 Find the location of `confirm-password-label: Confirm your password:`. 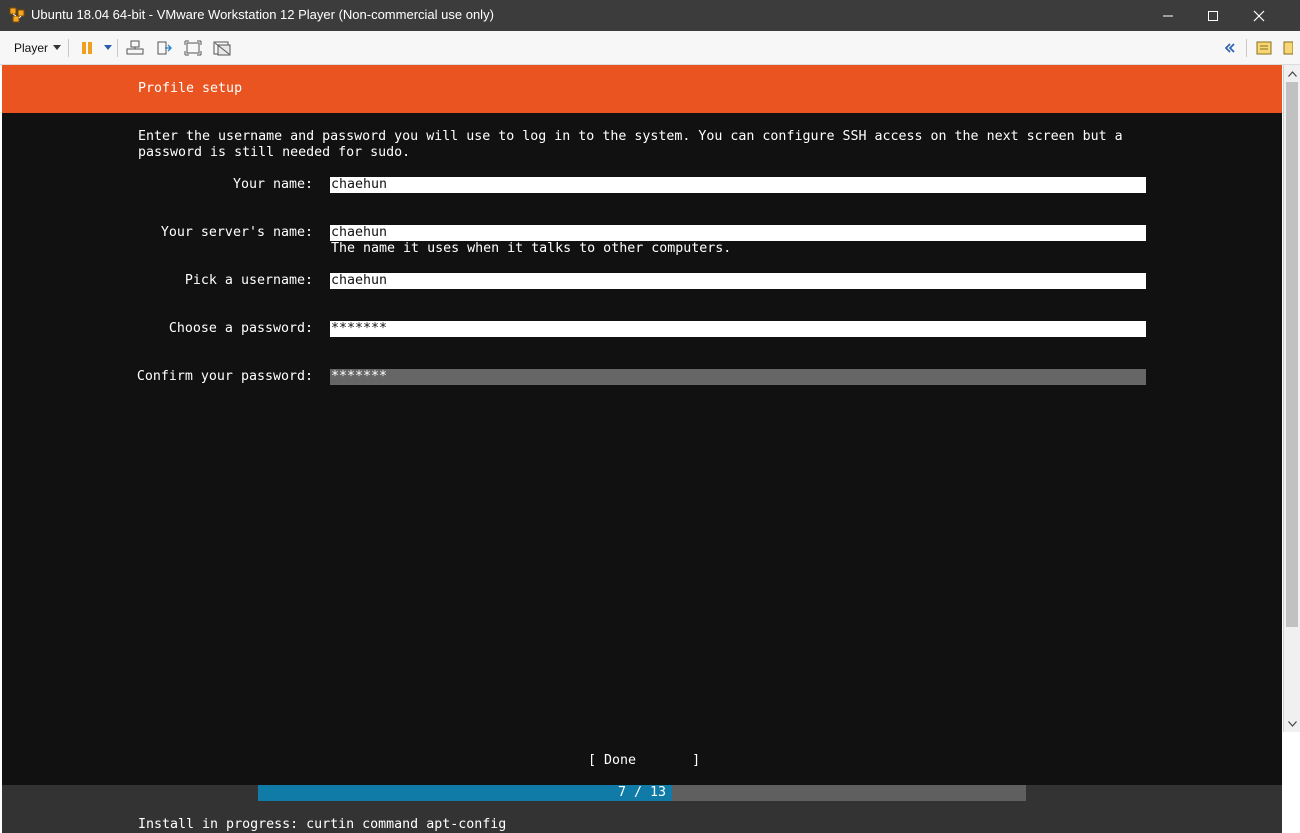

confirm-password-label: Confirm your password: is located at coordinates (224, 376).